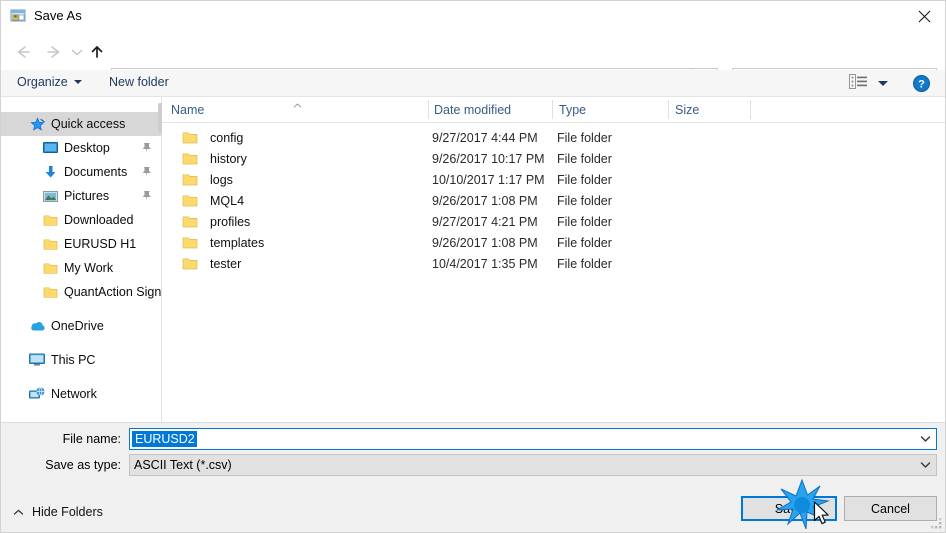  I want to click on new-folder-label: New folder, so click(139, 82).